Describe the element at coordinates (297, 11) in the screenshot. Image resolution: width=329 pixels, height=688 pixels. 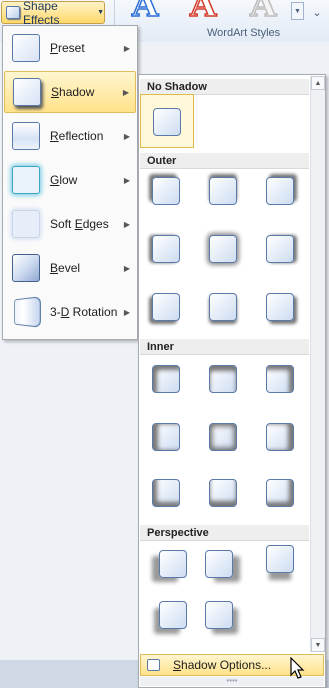
I see `wordart-gallery-scroll: ▼` at that location.